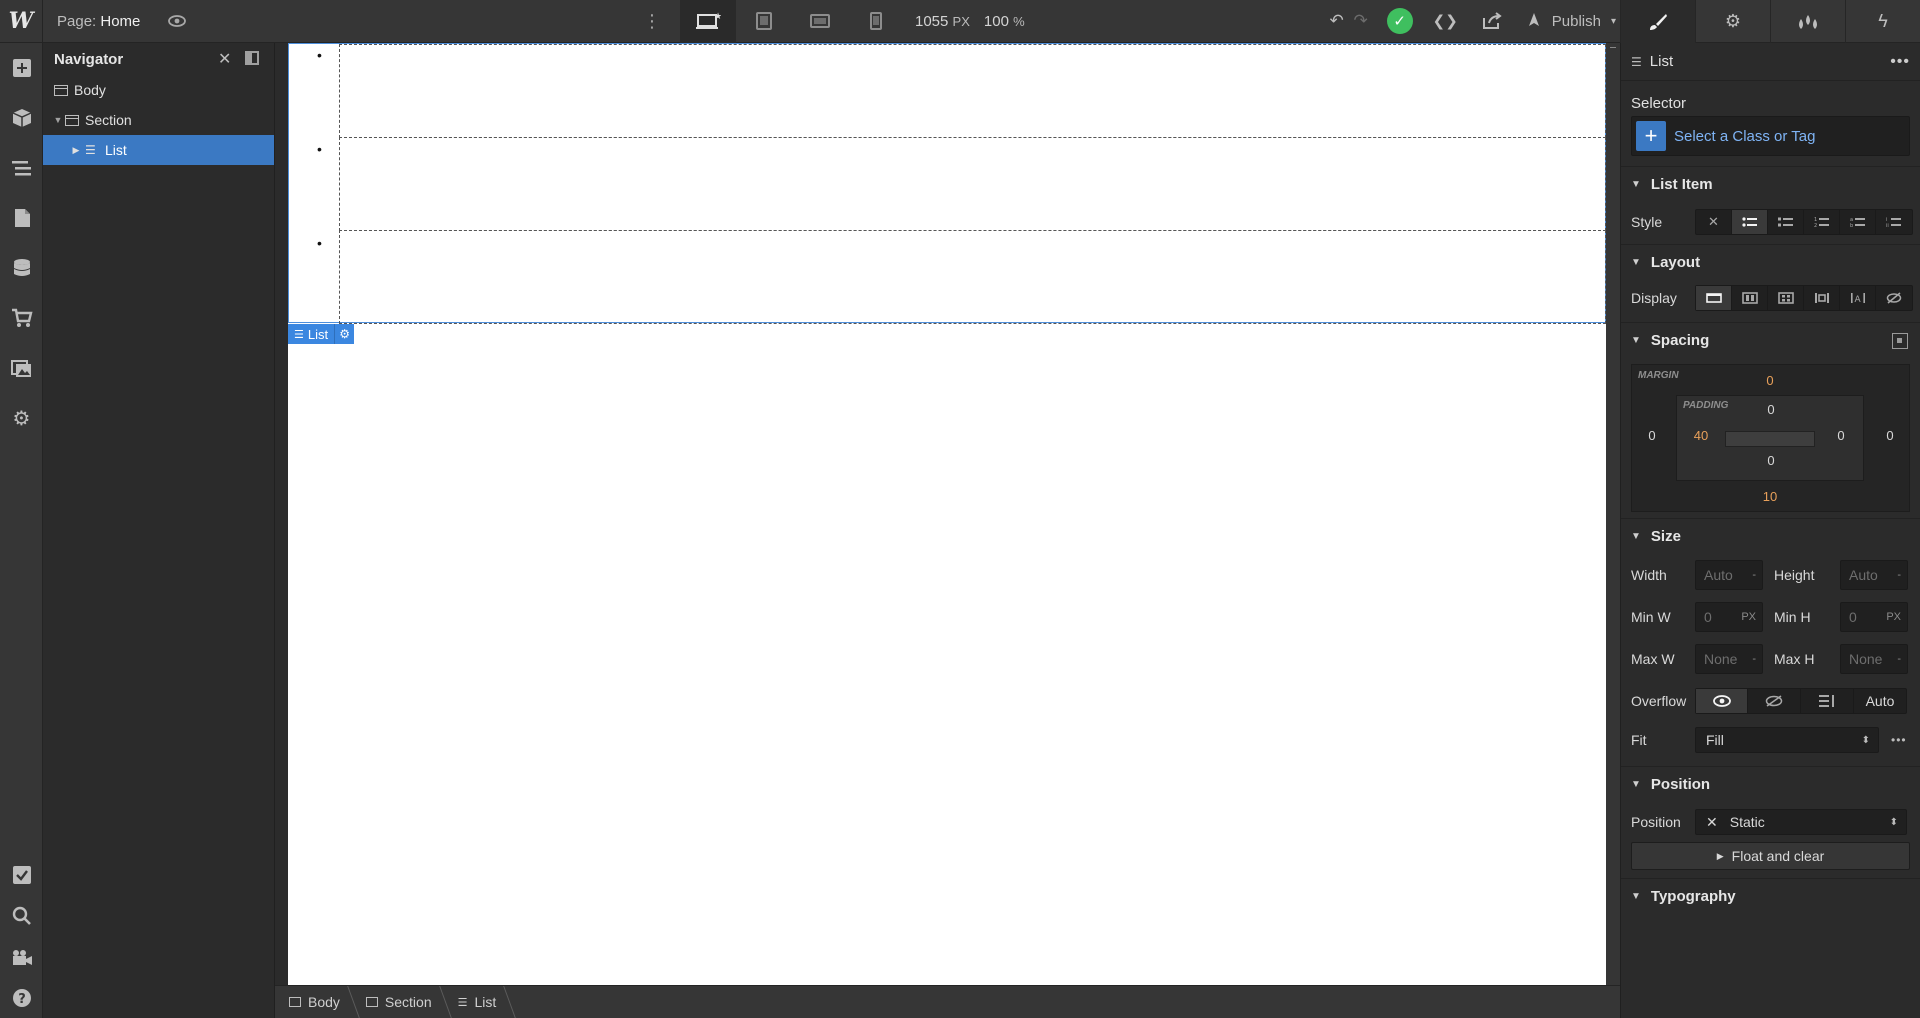  Describe the element at coordinates (1729, 575) in the screenshot. I see `width-input: Auto -` at that location.